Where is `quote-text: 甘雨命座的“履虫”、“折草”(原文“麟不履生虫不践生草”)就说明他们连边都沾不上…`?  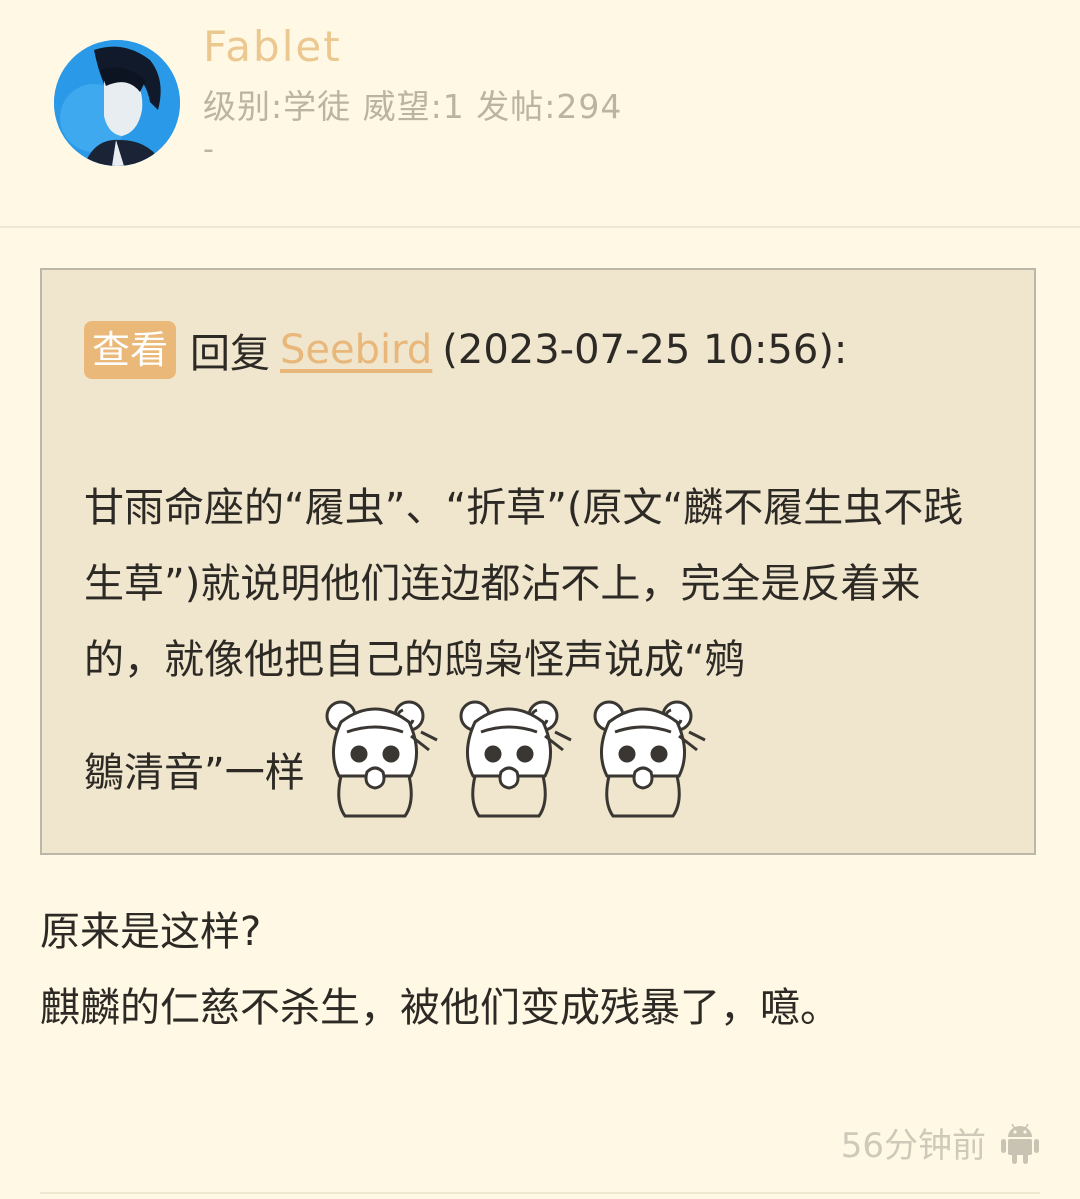
quote-text: 甘雨命座的“履虫”、“折草”(原文“麟不履生虫不践生草”)就说明他们连边都沾不上… is located at coordinates (524, 584).